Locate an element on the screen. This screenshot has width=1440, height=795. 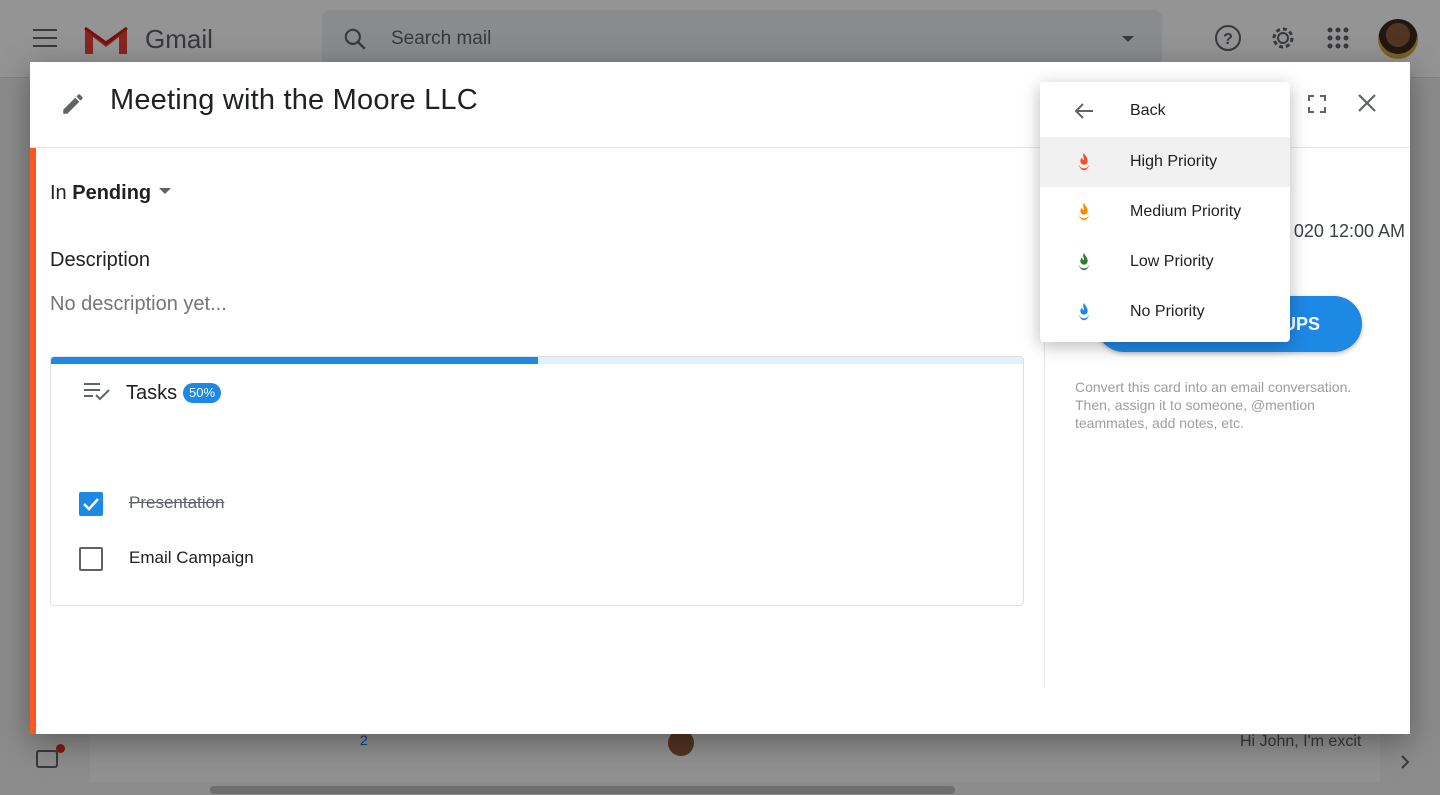
menu-item-no-priority: No Priority is located at coordinates (1165, 312).